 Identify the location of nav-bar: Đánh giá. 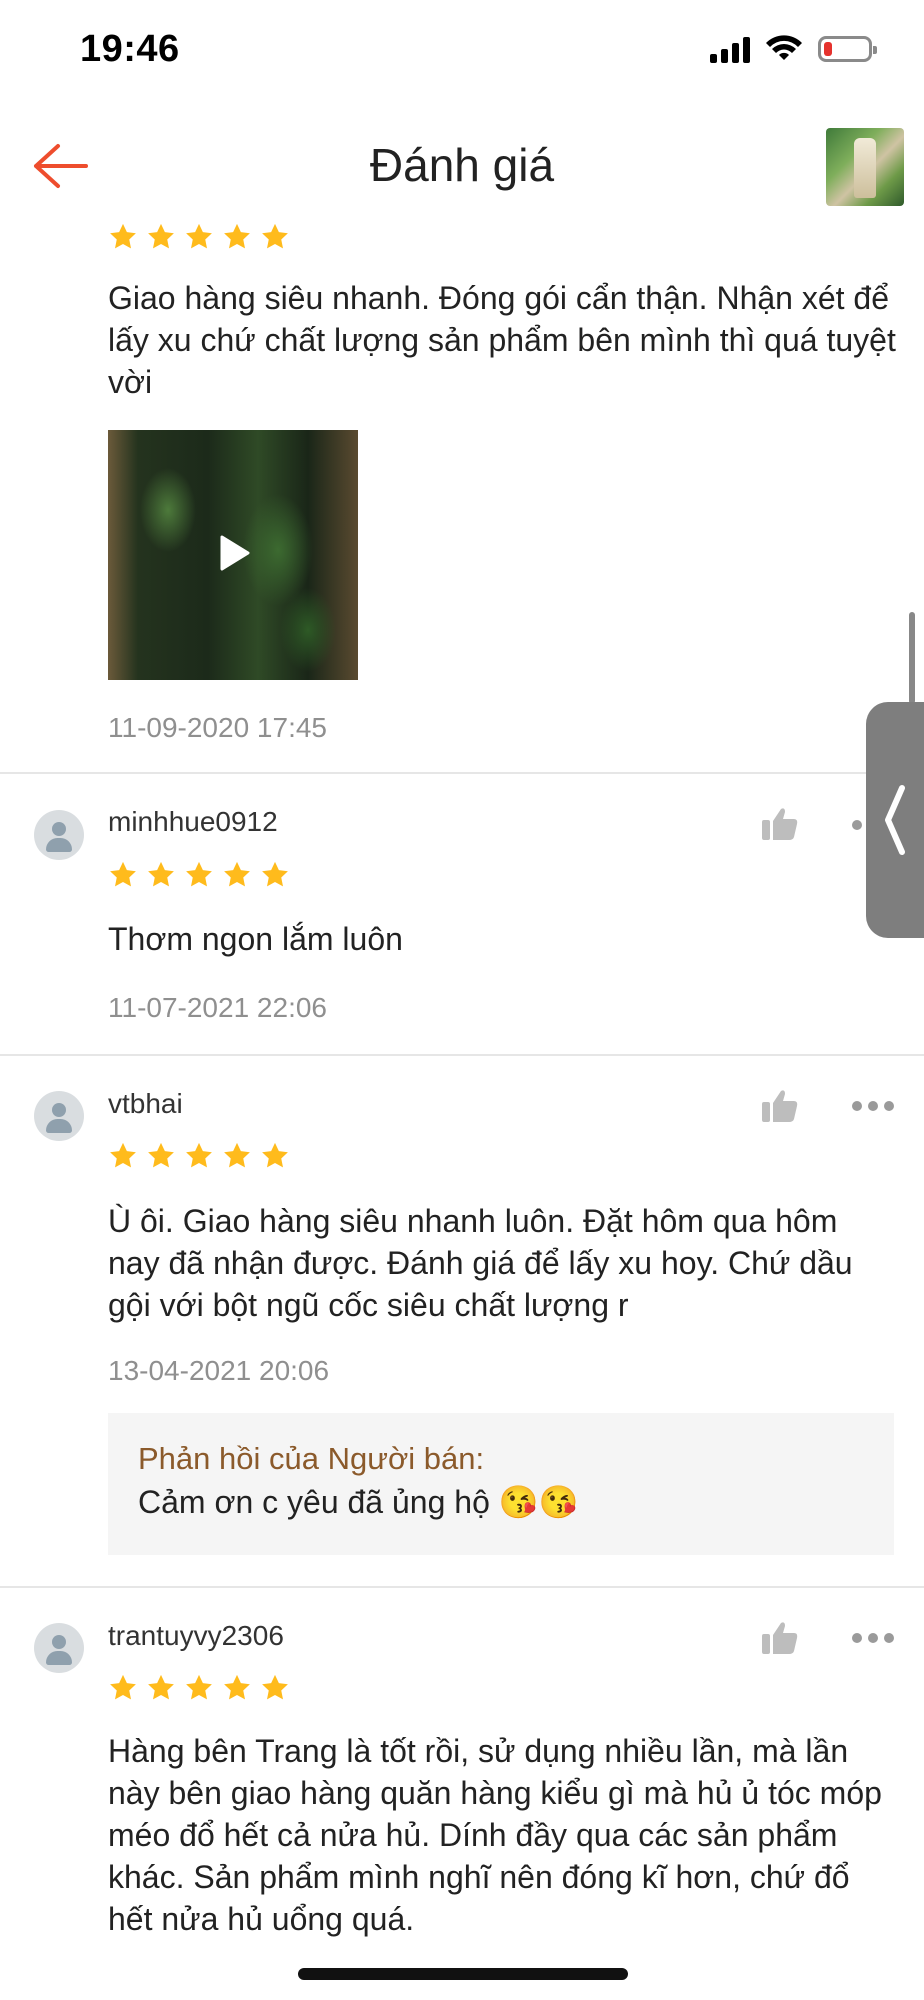
(462, 159).